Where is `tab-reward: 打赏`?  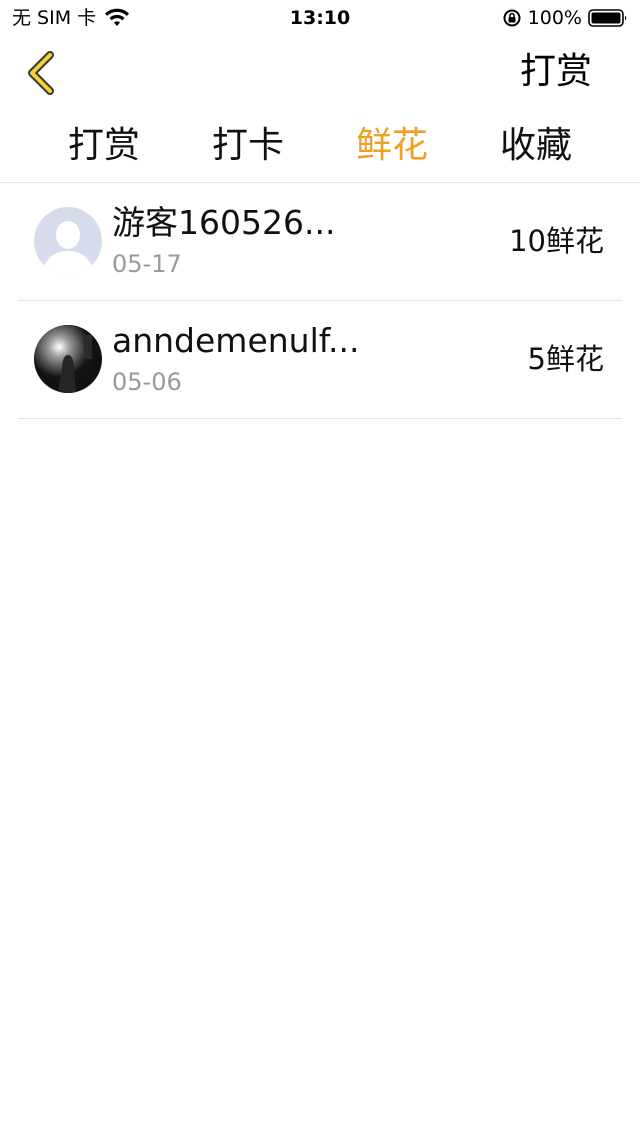
tab-reward: 打赏 is located at coordinates (104, 146).